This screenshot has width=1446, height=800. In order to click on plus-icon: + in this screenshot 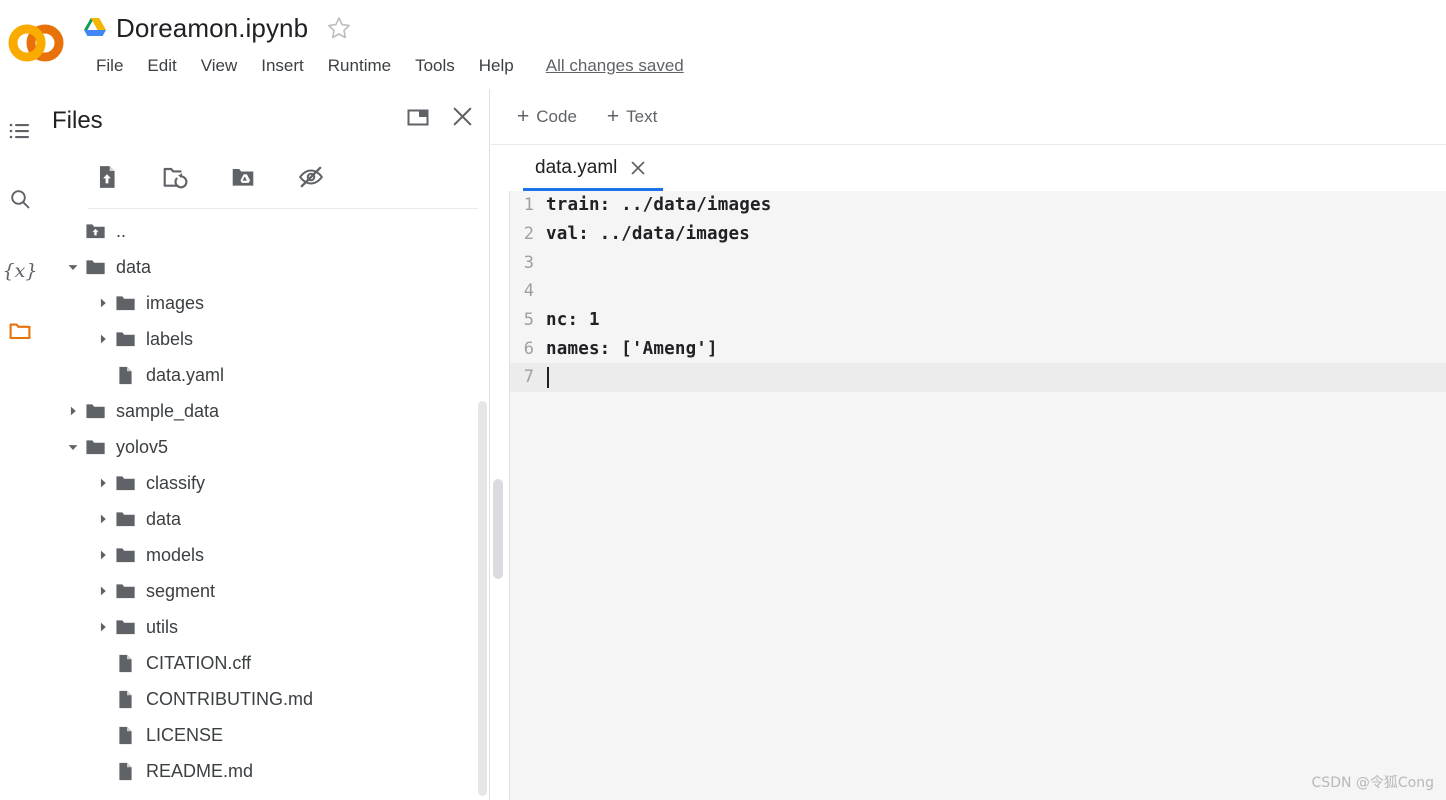, I will do `click(613, 116)`.